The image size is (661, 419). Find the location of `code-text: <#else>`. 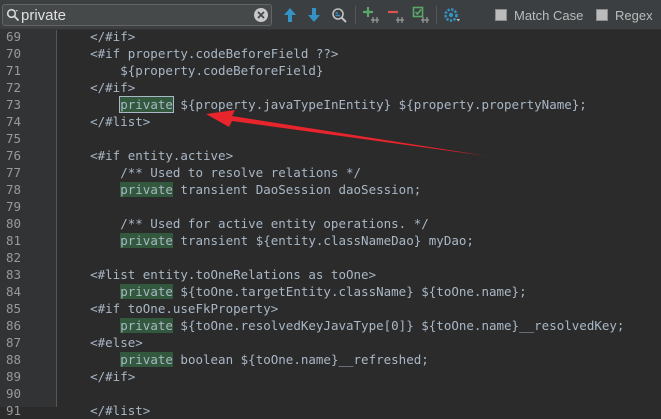

code-text: <#else> is located at coordinates (101, 342).